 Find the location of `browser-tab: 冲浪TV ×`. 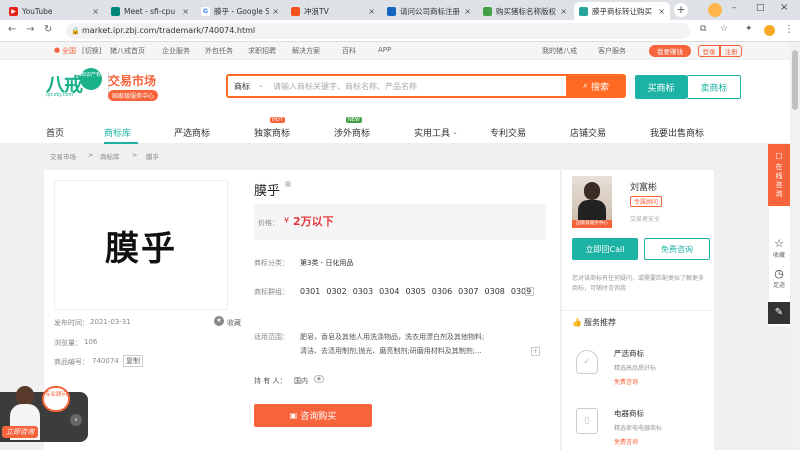

browser-tab: 冲浪TV × is located at coordinates (333, 11).